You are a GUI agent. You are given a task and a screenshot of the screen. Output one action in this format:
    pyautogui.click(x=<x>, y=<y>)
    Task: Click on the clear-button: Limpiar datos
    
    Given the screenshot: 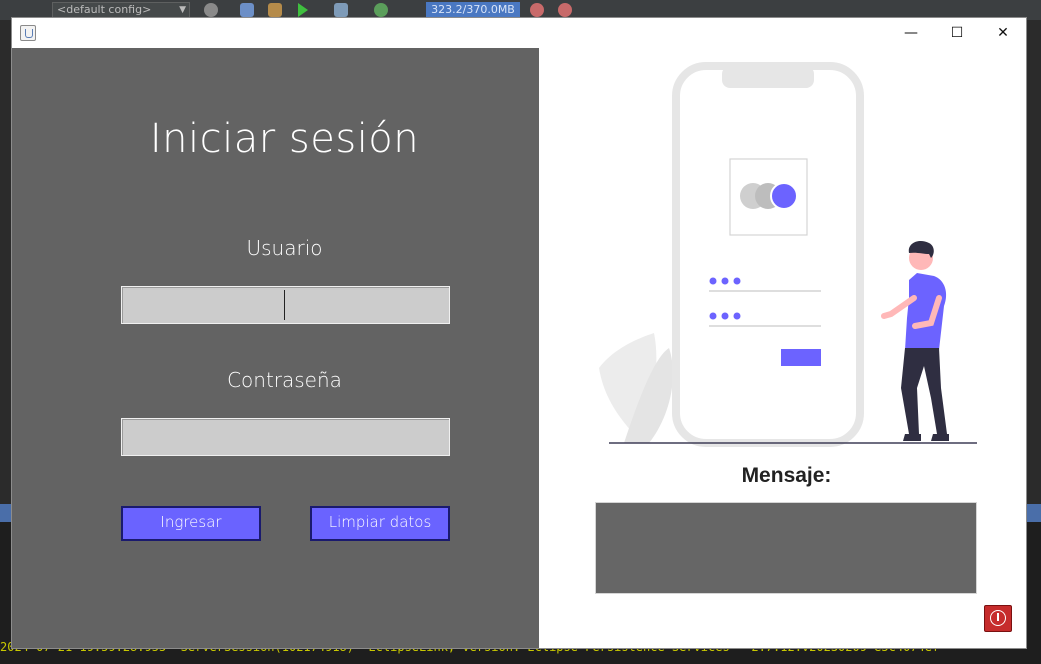 What is the action you would take?
    pyautogui.click(x=380, y=523)
    